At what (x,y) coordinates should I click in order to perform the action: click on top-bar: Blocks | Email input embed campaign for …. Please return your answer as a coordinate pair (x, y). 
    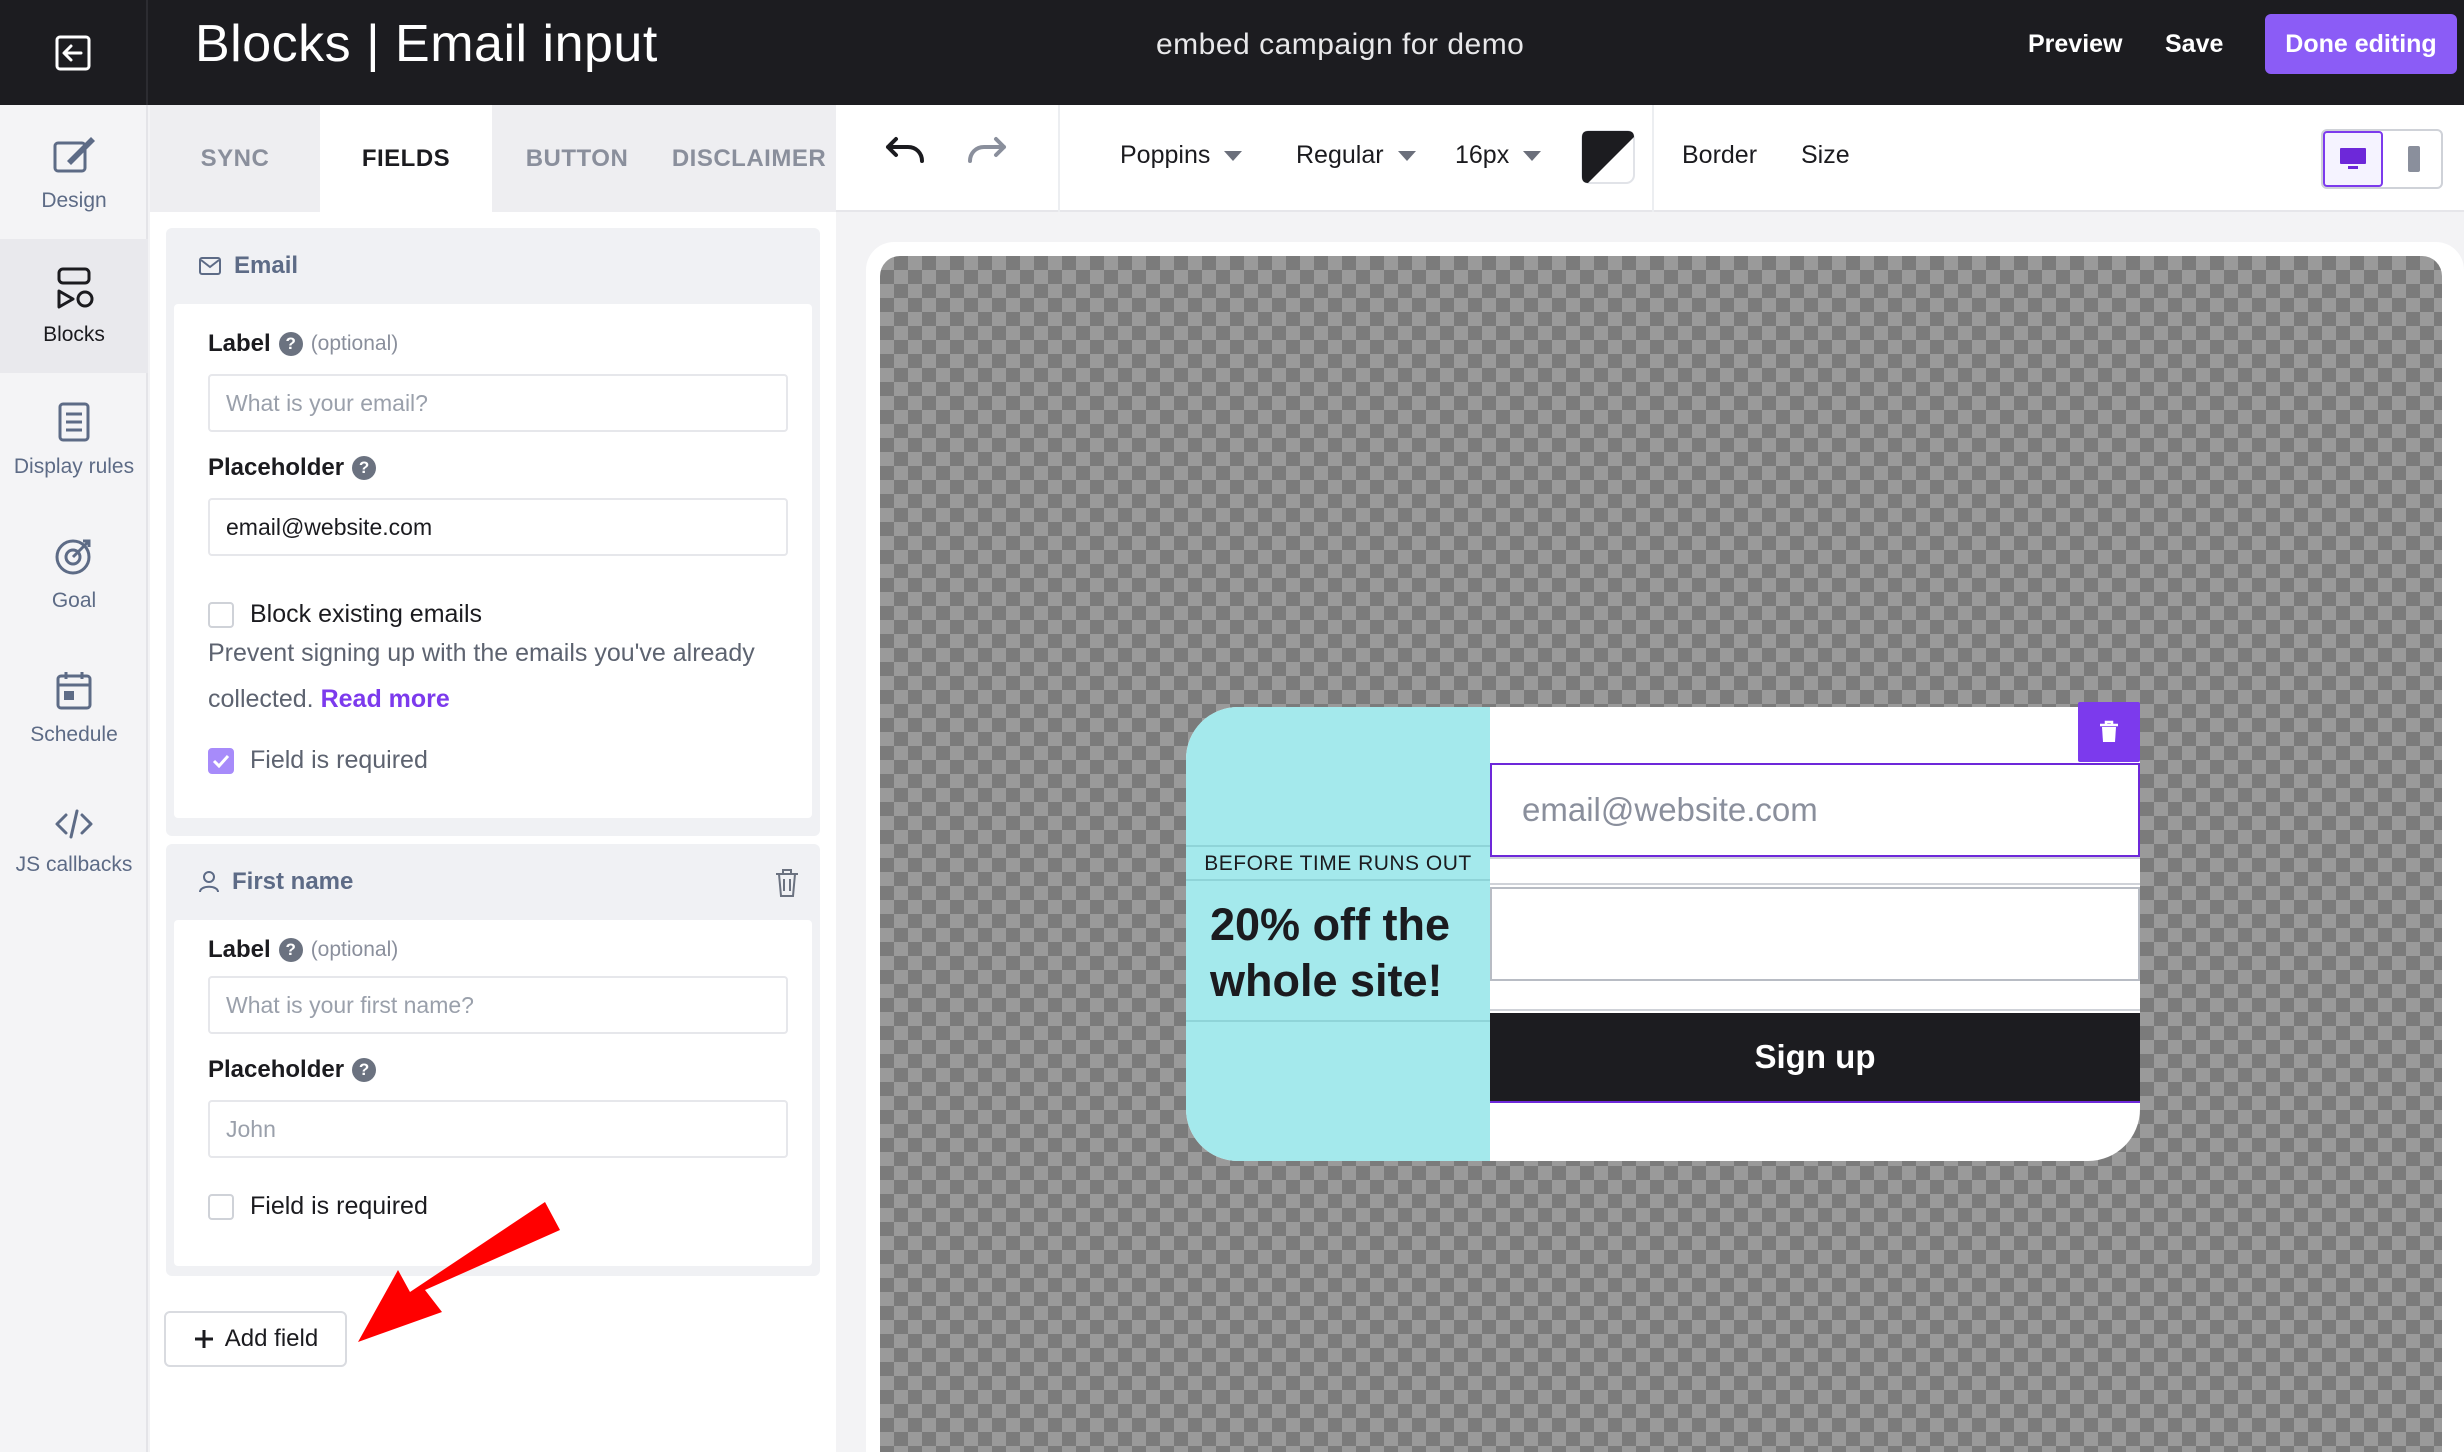
    Looking at the image, I should click on (1232, 52).